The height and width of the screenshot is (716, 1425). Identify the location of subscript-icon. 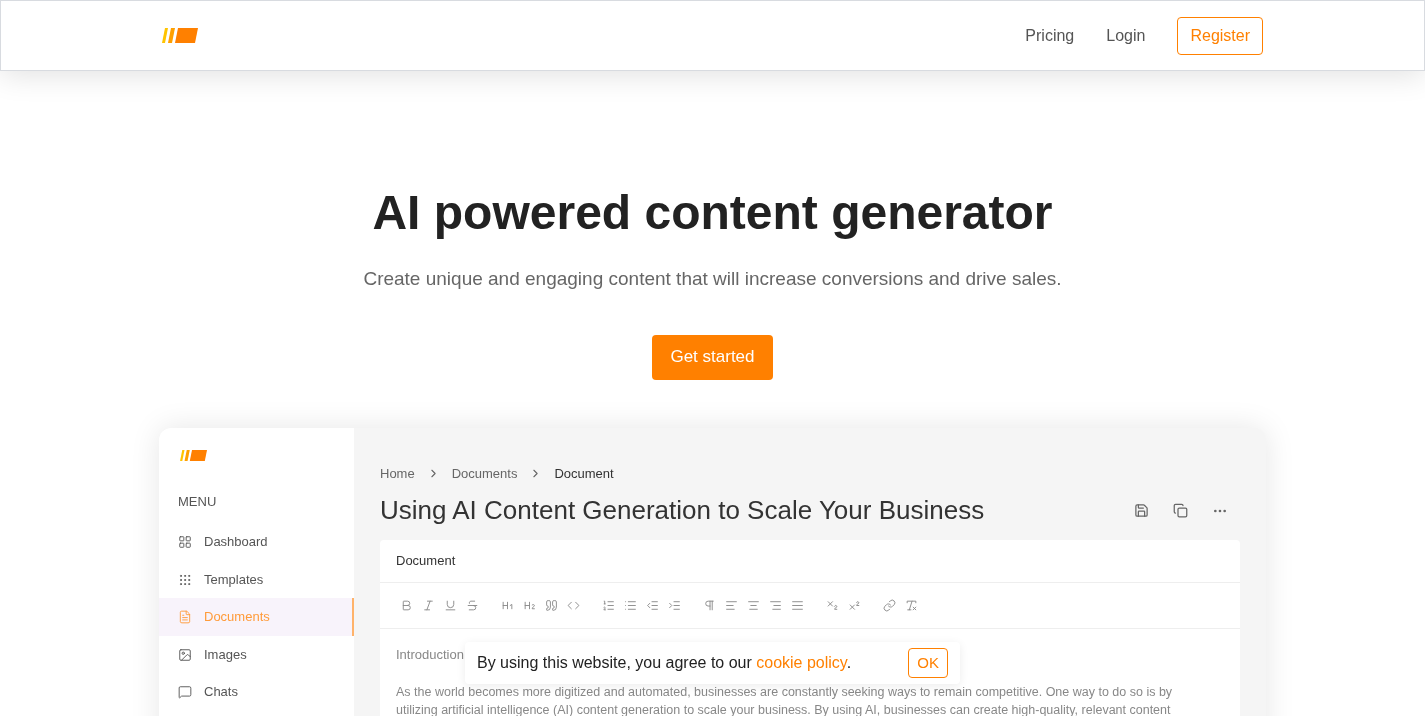
(832, 605).